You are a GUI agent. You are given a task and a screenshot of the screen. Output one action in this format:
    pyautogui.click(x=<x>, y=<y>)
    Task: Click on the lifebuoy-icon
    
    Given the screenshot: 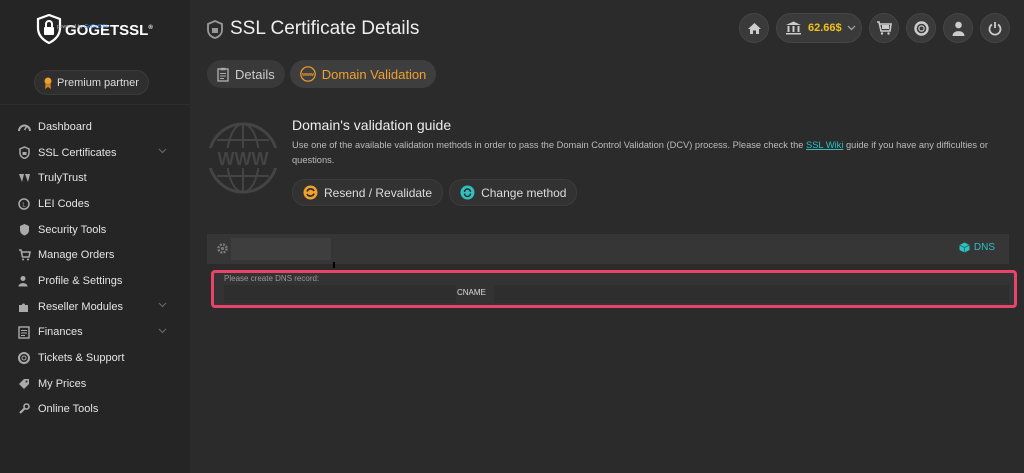 What is the action you would take?
    pyautogui.click(x=921, y=28)
    